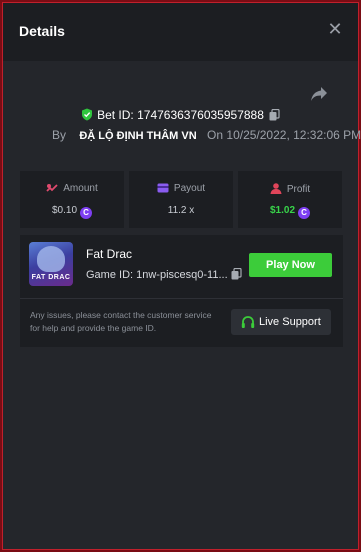  What do you see at coordinates (51, 259) in the screenshot?
I see `dragon-art` at bounding box center [51, 259].